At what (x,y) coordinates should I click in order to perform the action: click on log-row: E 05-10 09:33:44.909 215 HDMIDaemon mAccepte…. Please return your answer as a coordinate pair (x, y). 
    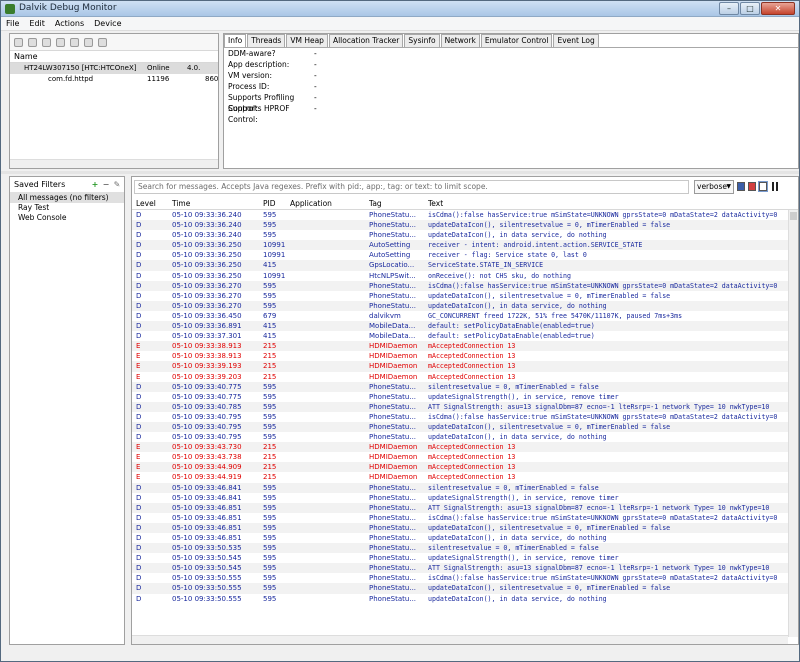
    Looking at the image, I should click on (460, 467).